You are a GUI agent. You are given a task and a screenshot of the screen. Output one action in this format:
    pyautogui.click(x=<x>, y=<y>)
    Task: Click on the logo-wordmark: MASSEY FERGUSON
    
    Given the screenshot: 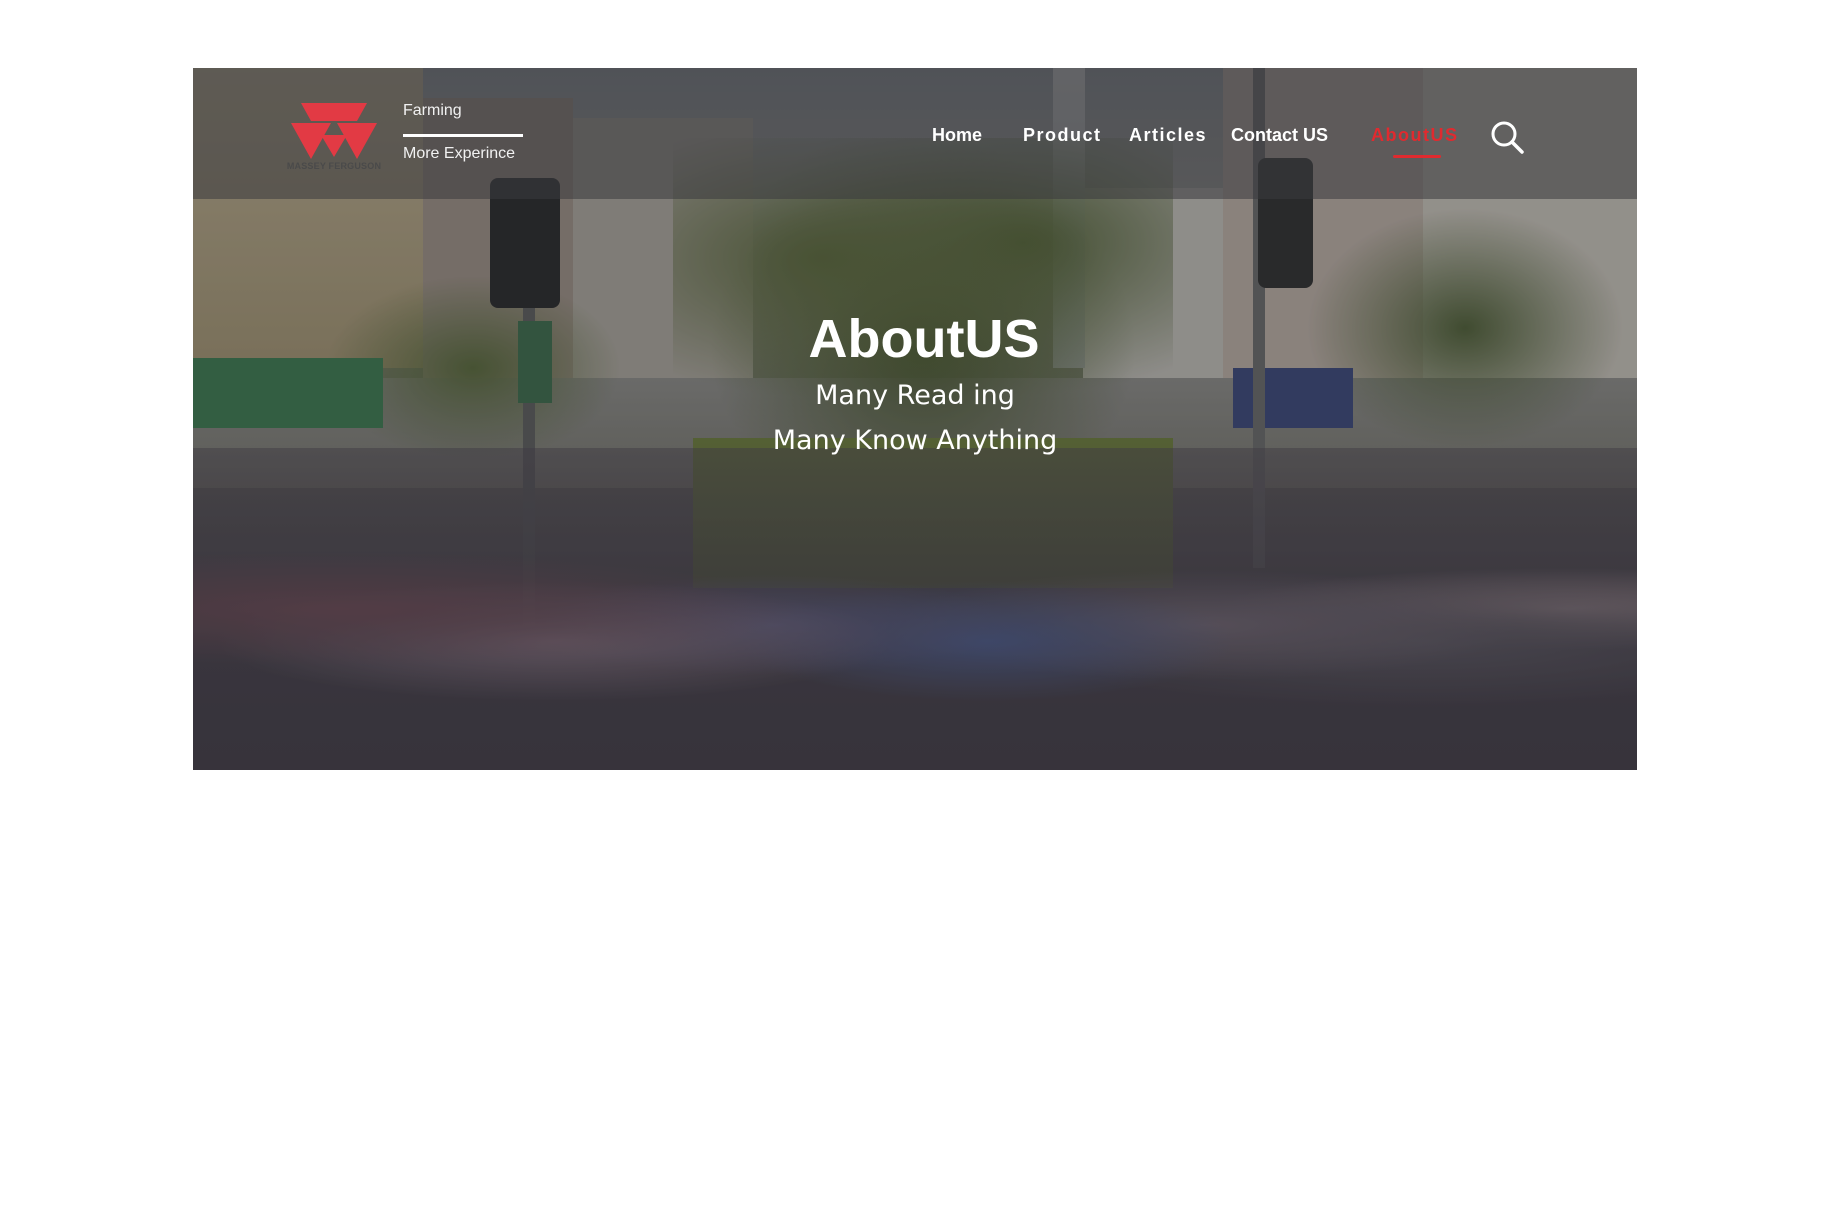 What is the action you would take?
    pyautogui.click(x=334, y=166)
    